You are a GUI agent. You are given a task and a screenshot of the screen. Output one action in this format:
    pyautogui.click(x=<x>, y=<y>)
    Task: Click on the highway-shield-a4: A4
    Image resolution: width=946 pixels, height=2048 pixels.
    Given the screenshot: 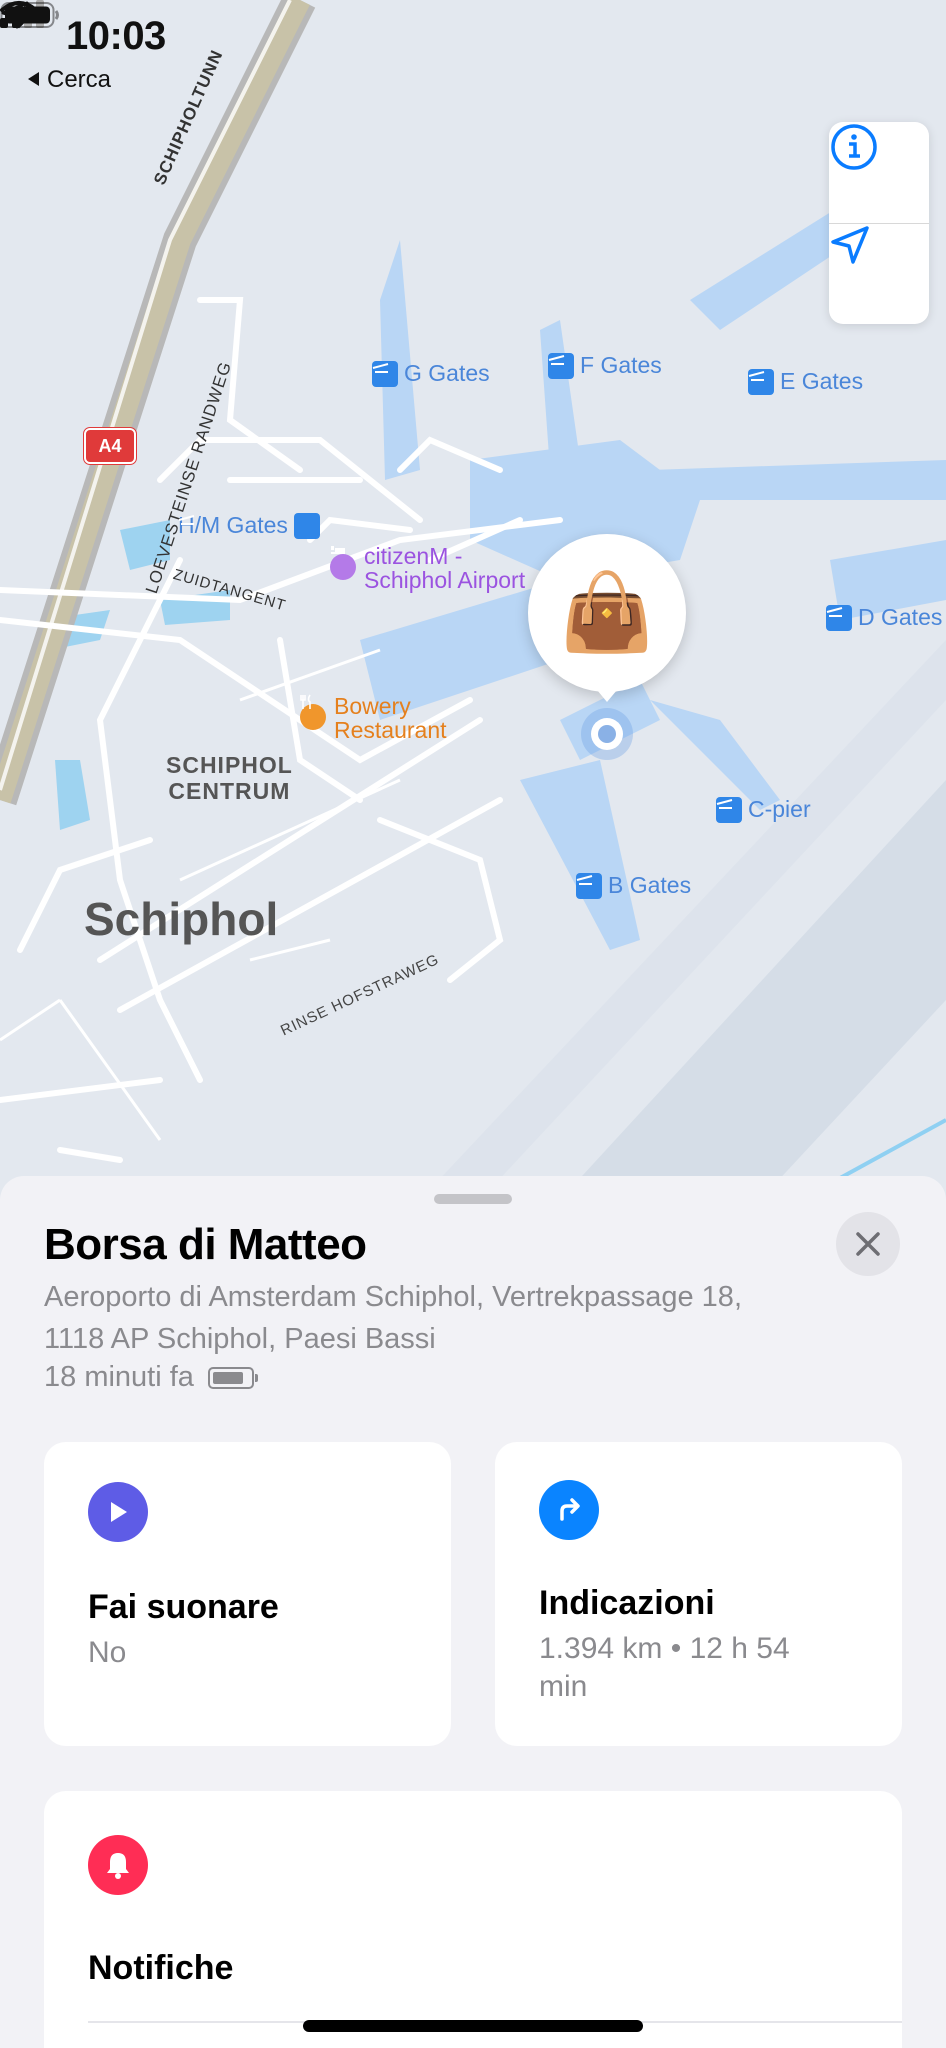 What is the action you would take?
    pyautogui.click(x=110, y=446)
    